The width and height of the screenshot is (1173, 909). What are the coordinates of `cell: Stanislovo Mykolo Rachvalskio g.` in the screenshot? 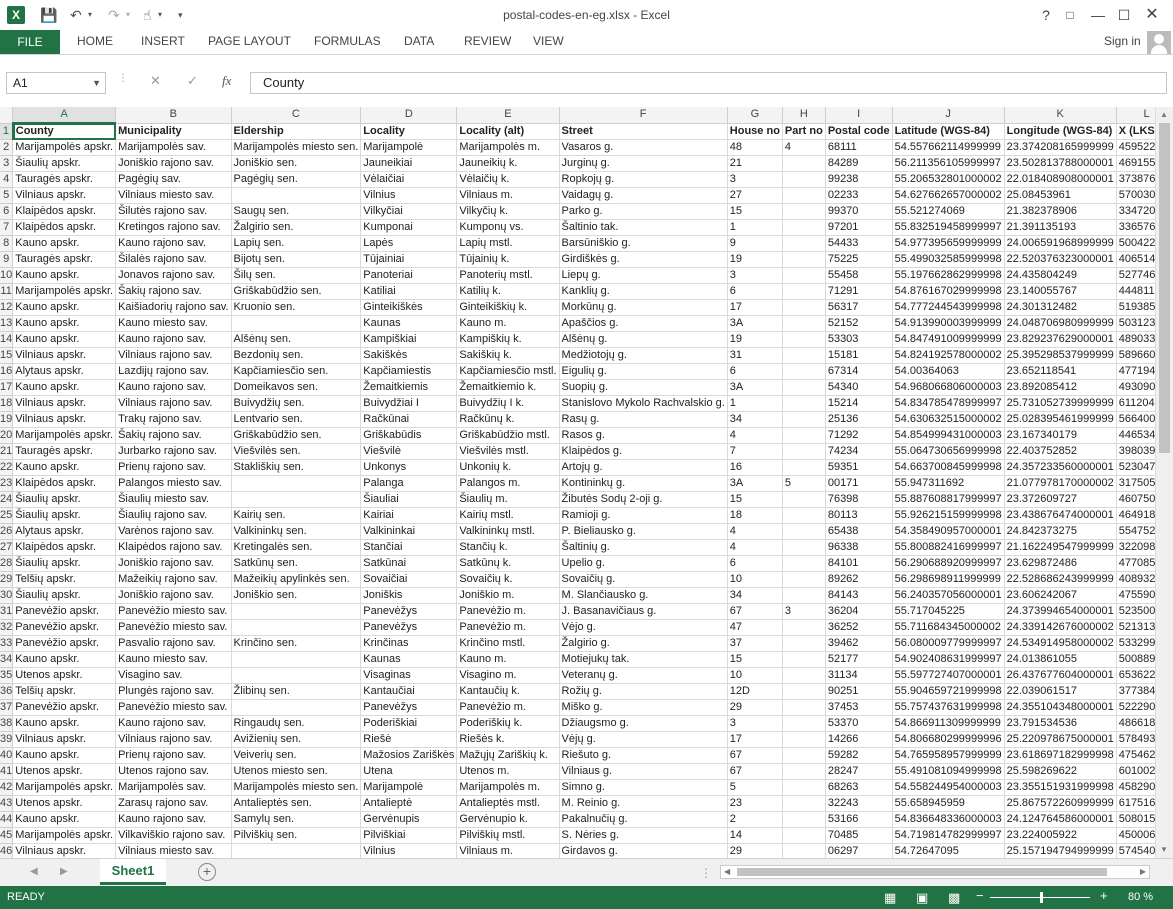 It's located at (643, 403).